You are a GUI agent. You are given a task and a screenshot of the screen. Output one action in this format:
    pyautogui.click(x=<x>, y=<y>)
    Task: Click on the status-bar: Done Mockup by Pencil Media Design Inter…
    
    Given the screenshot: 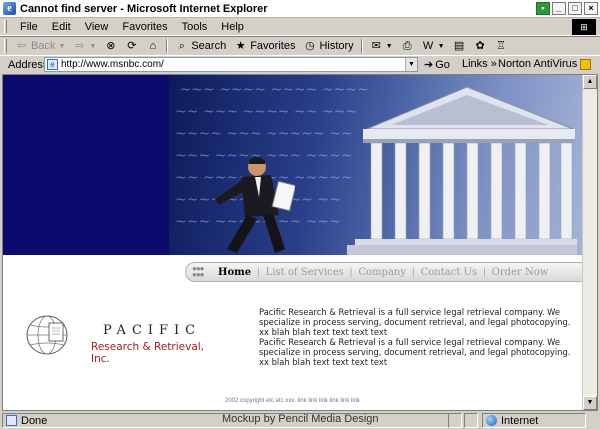 What is the action you would take?
    pyautogui.click(x=300, y=420)
    